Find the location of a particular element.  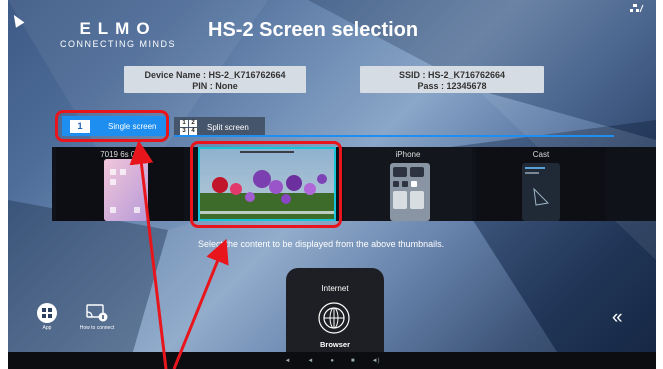

internet-launcher-panel: Internet Browser is located at coordinates (335, 313).